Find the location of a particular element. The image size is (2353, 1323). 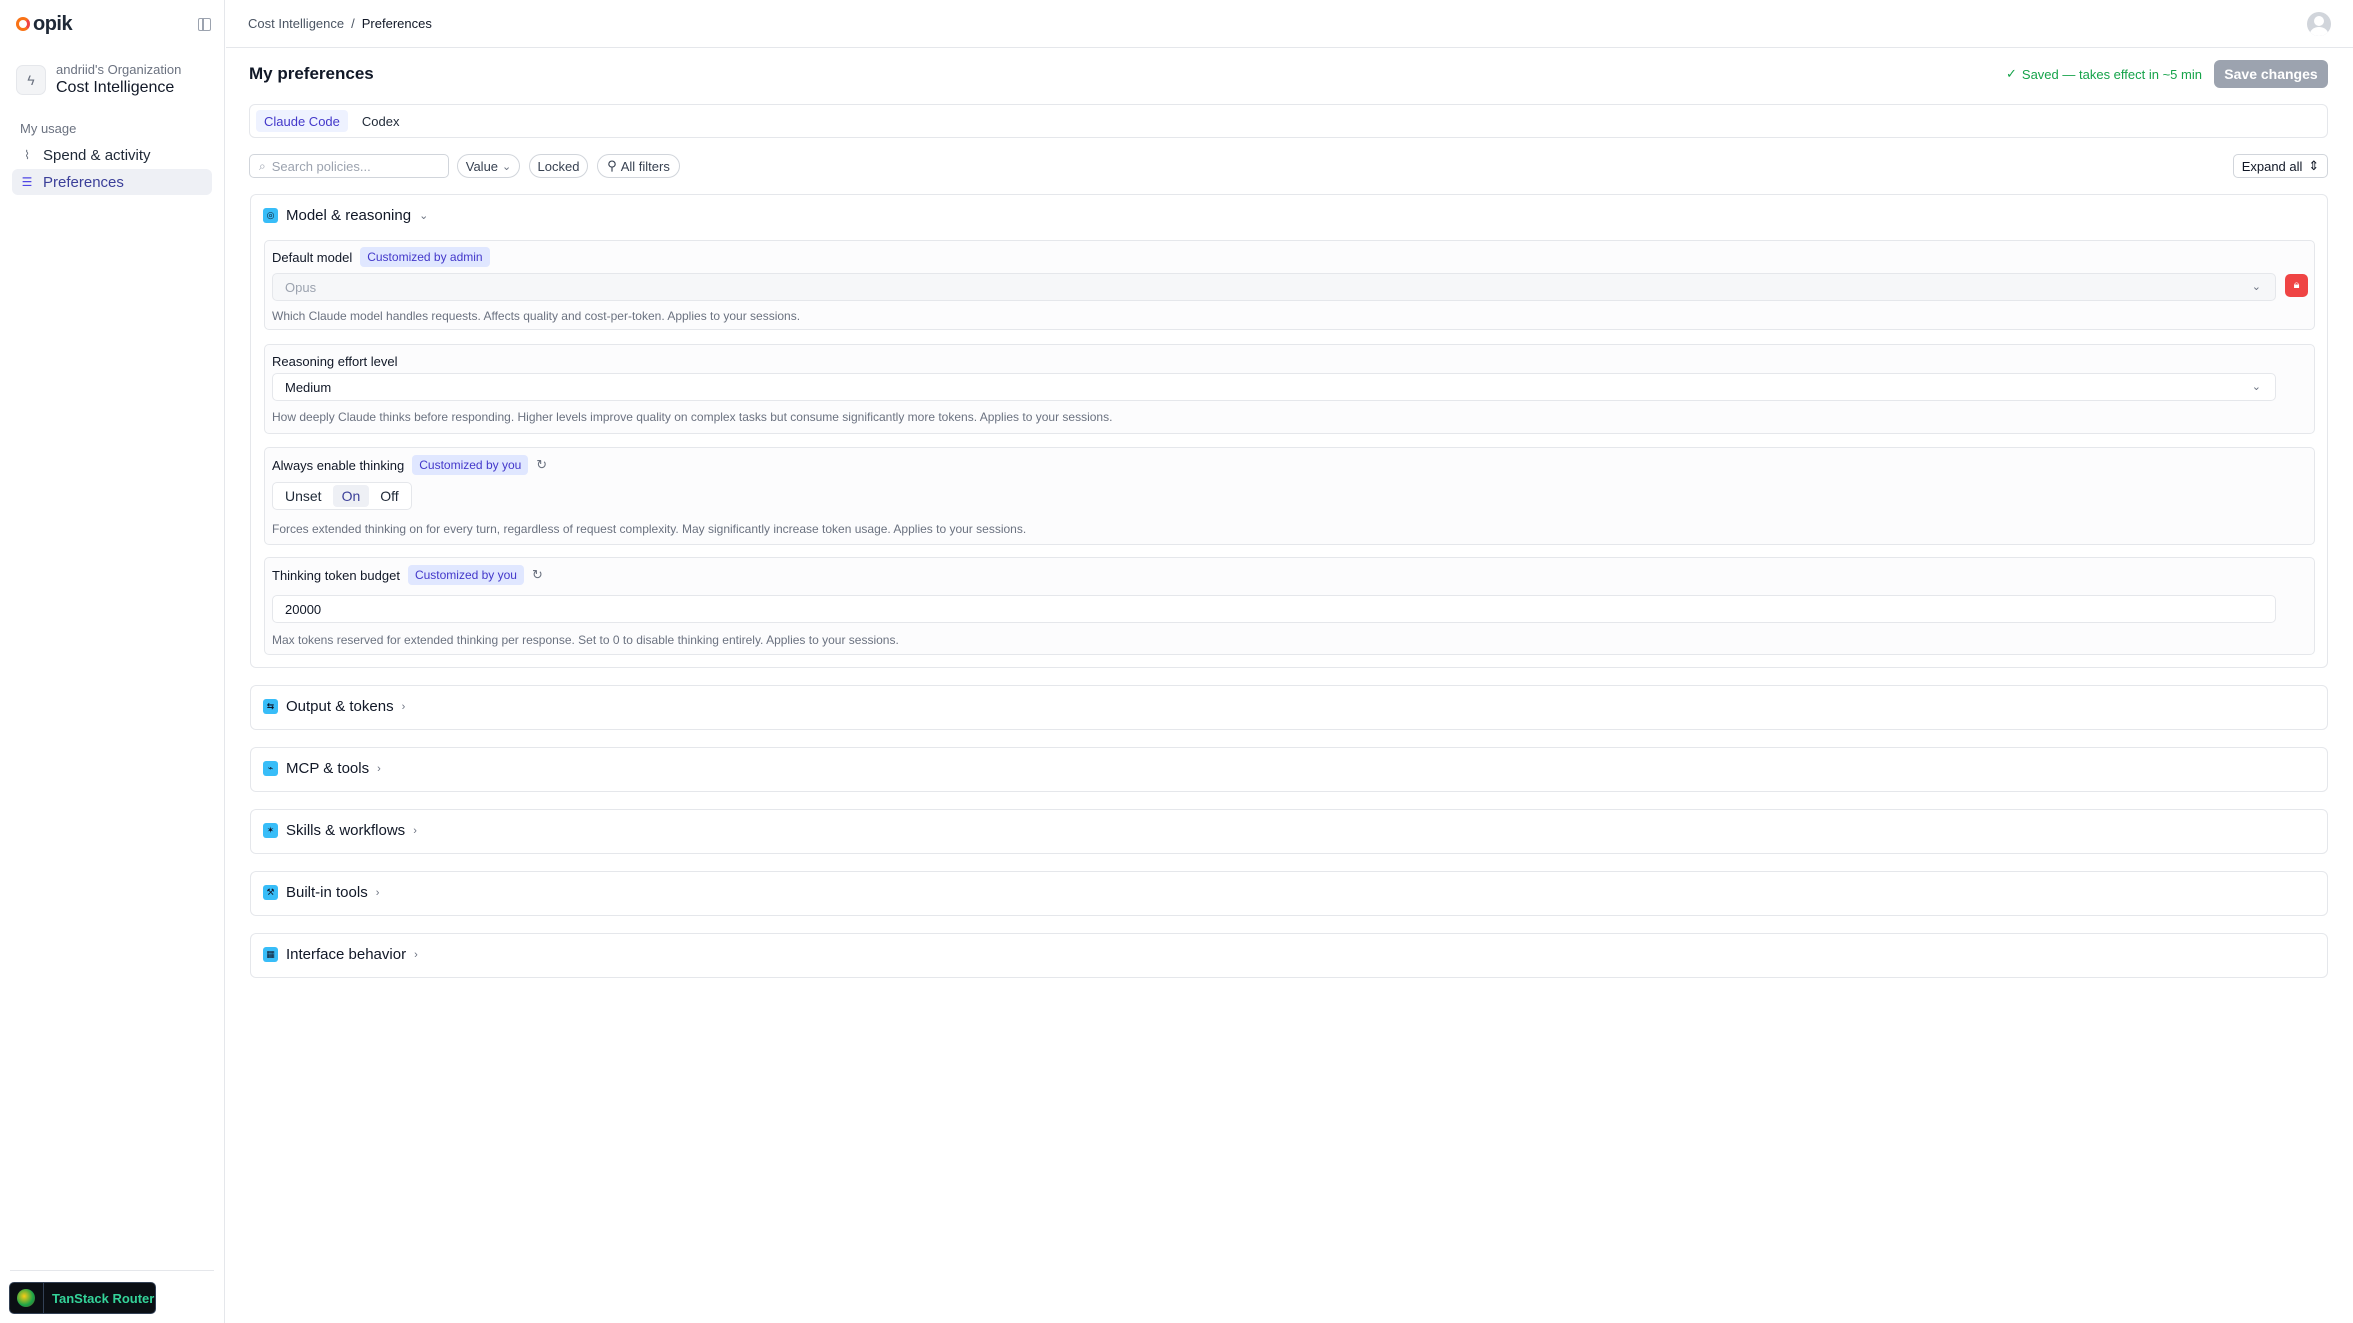

section-header: ⚒ Built-in tools › is located at coordinates (321, 892).